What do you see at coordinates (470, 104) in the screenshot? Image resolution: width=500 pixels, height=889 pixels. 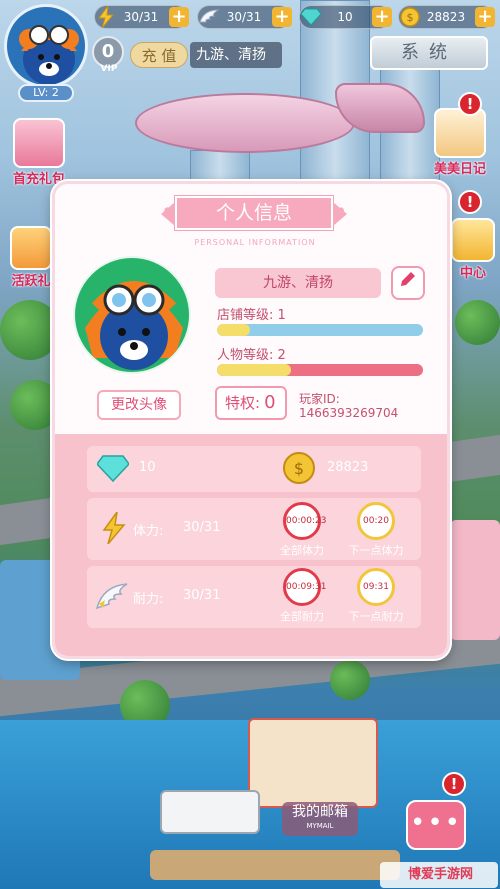 I see `diary-alert-icon: !` at bounding box center [470, 104].